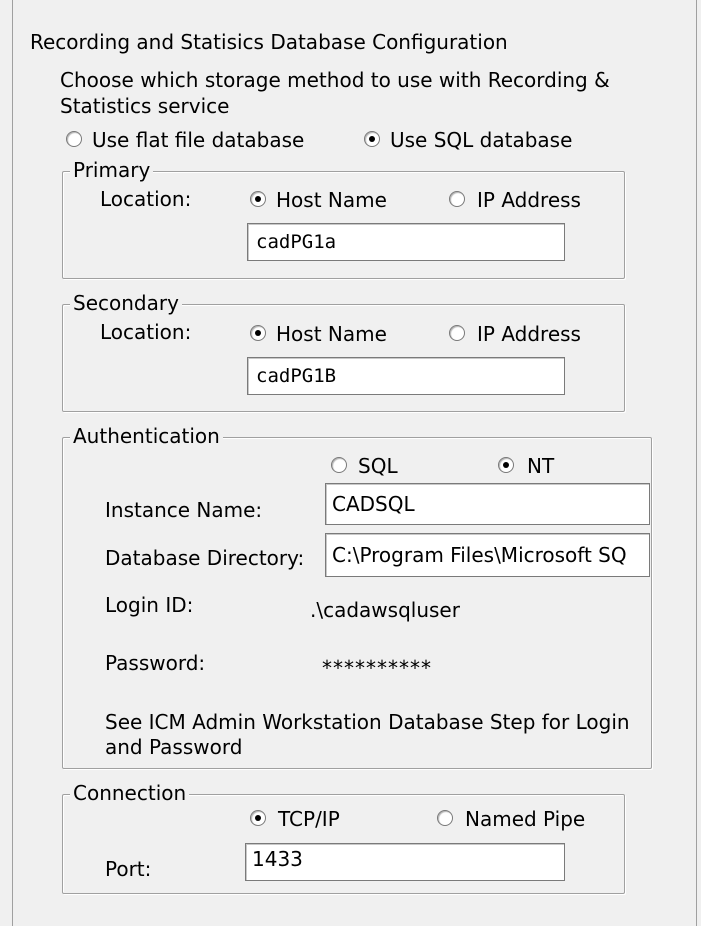  What do you see at coordinates (309, 819) in the screenshot?
I see `connection-tcpip-label: TCP/IP` at bounding box center [309, 819].